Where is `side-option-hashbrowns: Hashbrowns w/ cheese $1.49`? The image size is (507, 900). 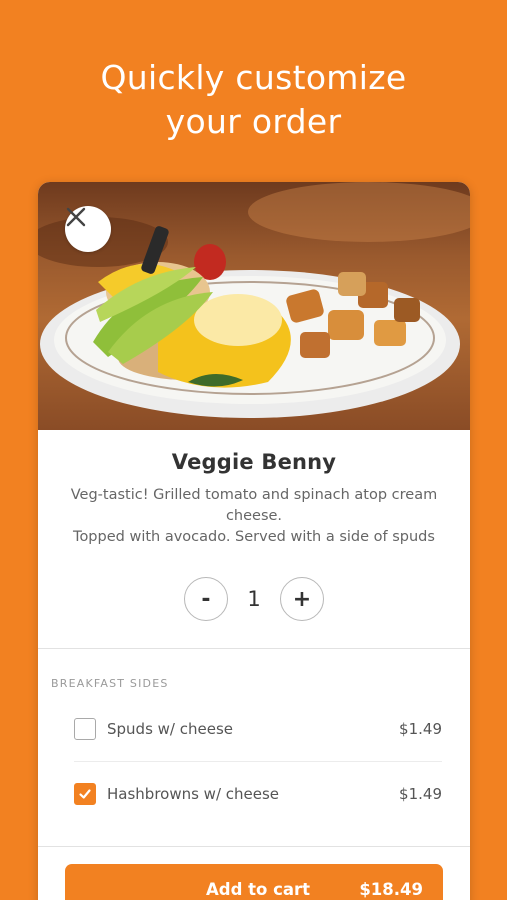 side-option-hashbrowns: Hashbrowns w/ cheese $1.49 is located at coordinates (258, 793).